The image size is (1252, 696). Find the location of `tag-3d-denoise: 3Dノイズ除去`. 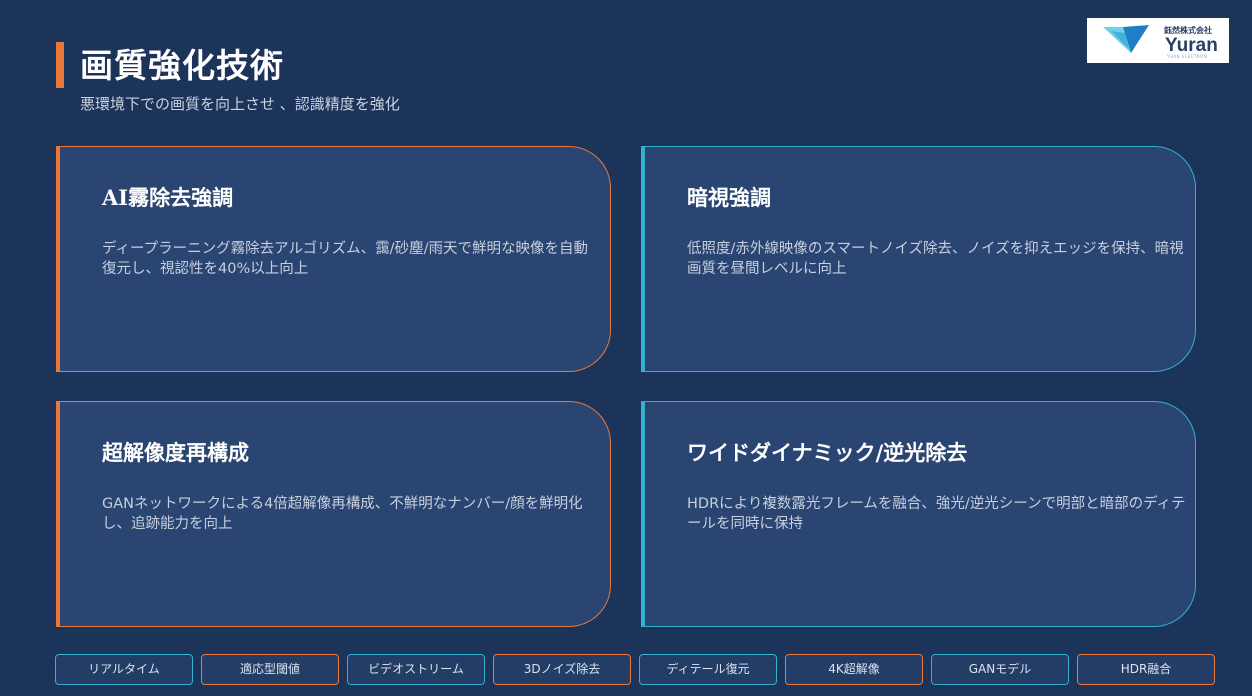

tag-3d-denoise: 3Dノイズ除去 is located at coordinates (562, 669).